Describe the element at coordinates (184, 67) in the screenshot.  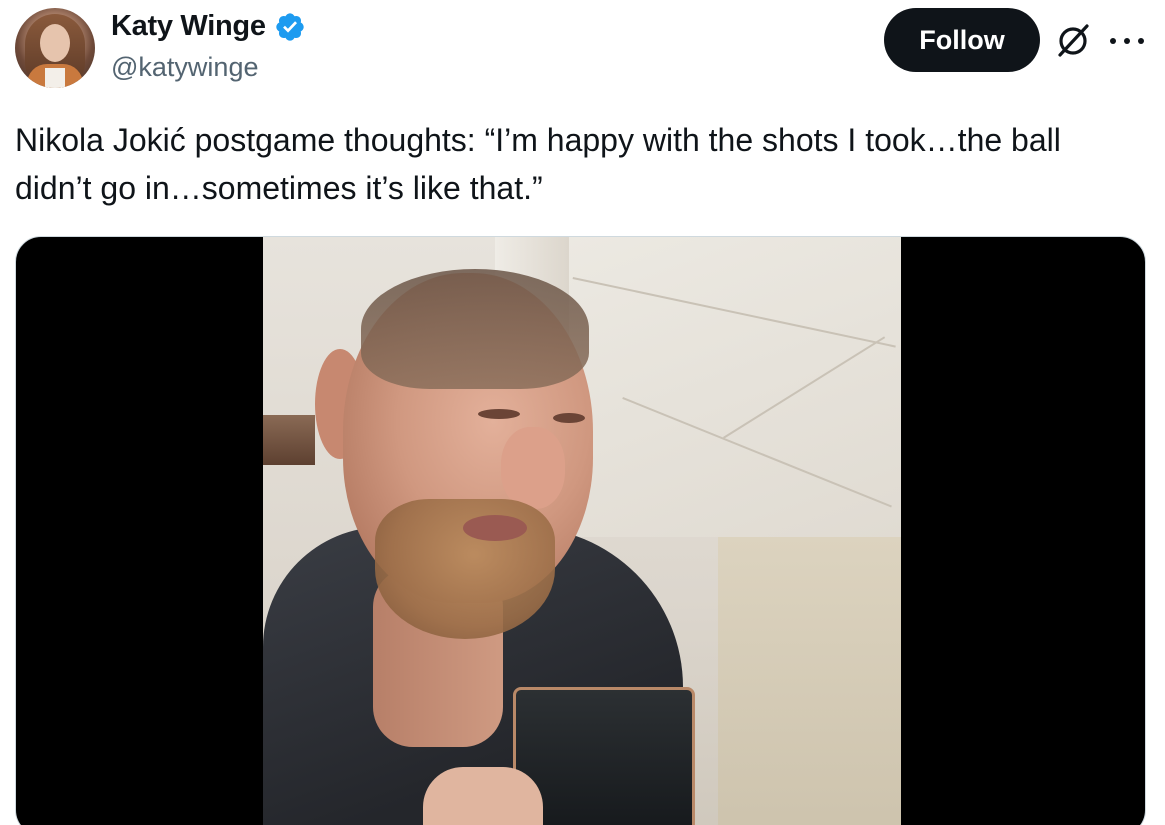
I see `author-handle: @katywinge` at that location.